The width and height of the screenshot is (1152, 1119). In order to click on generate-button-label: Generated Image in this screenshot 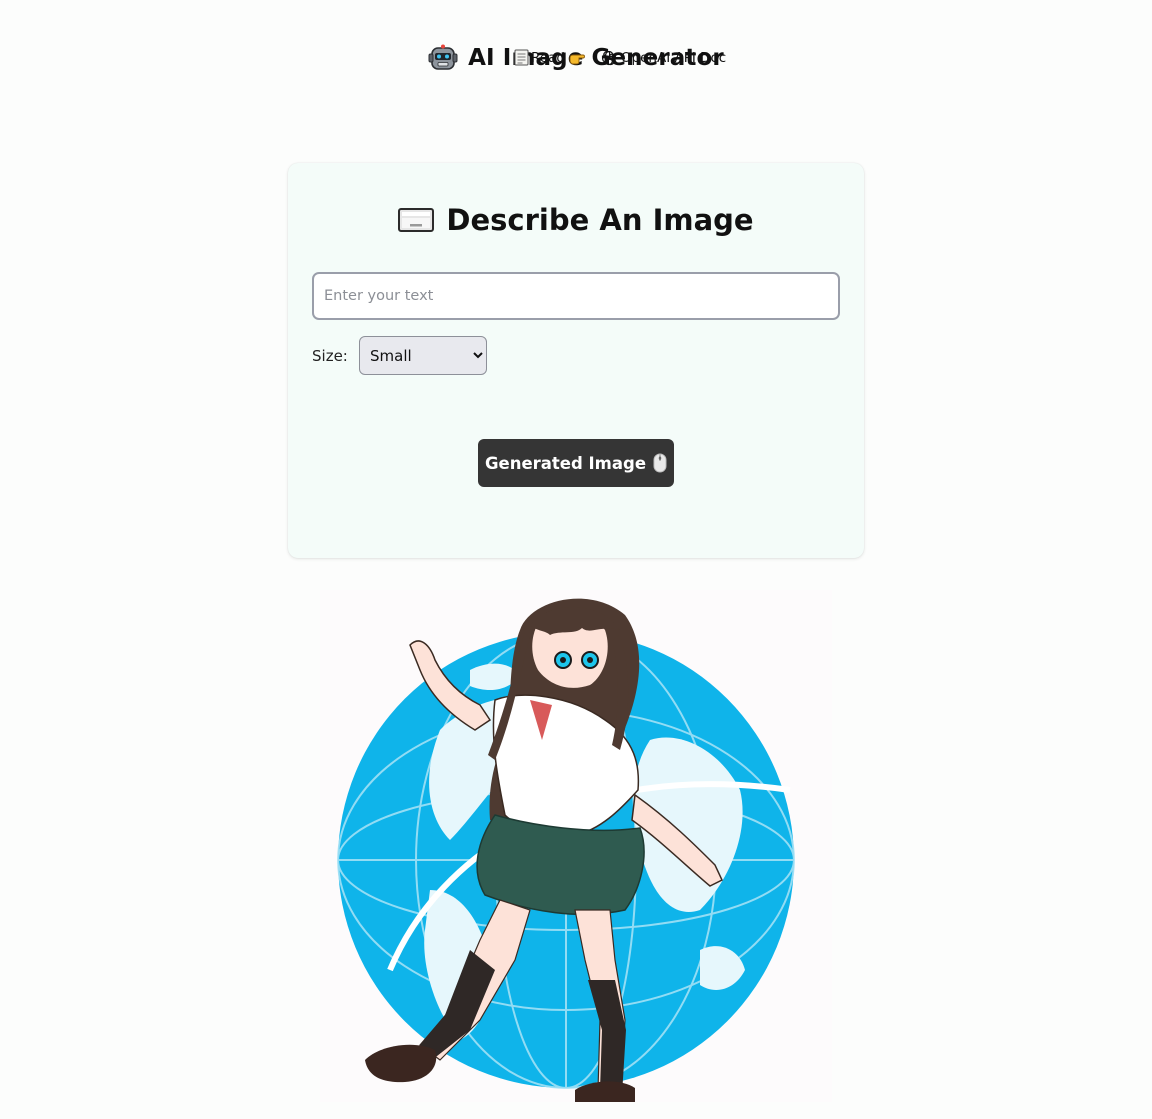, I will do `click(565, 463)`.